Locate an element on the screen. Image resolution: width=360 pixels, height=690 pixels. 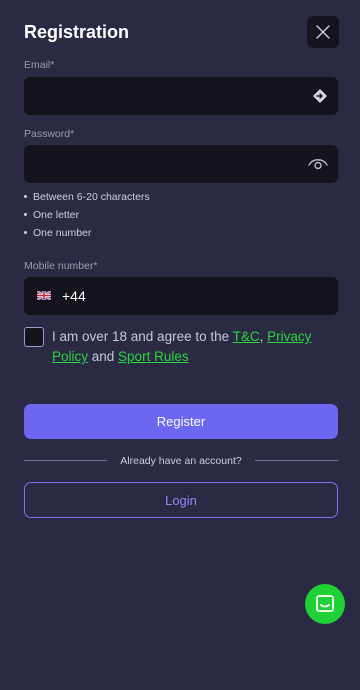
agree-checkbox is located at coordinates (34, 337).